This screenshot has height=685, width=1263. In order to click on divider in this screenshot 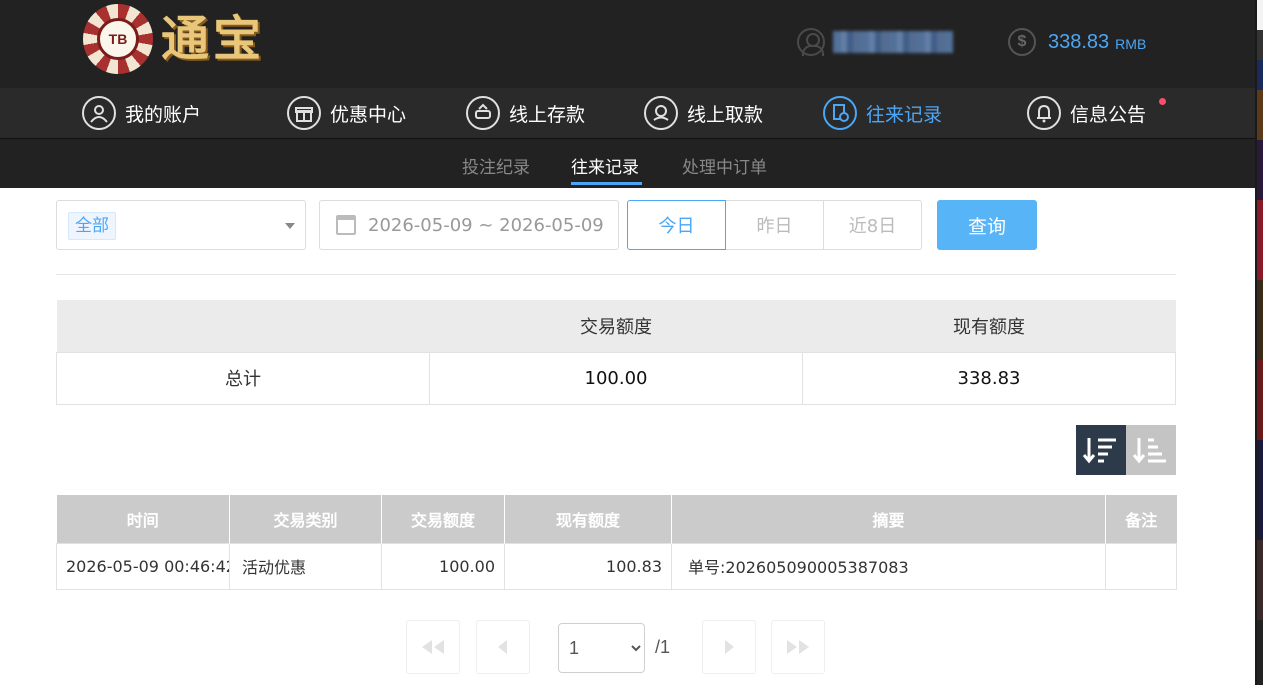, I will do `click(616, 274)`.